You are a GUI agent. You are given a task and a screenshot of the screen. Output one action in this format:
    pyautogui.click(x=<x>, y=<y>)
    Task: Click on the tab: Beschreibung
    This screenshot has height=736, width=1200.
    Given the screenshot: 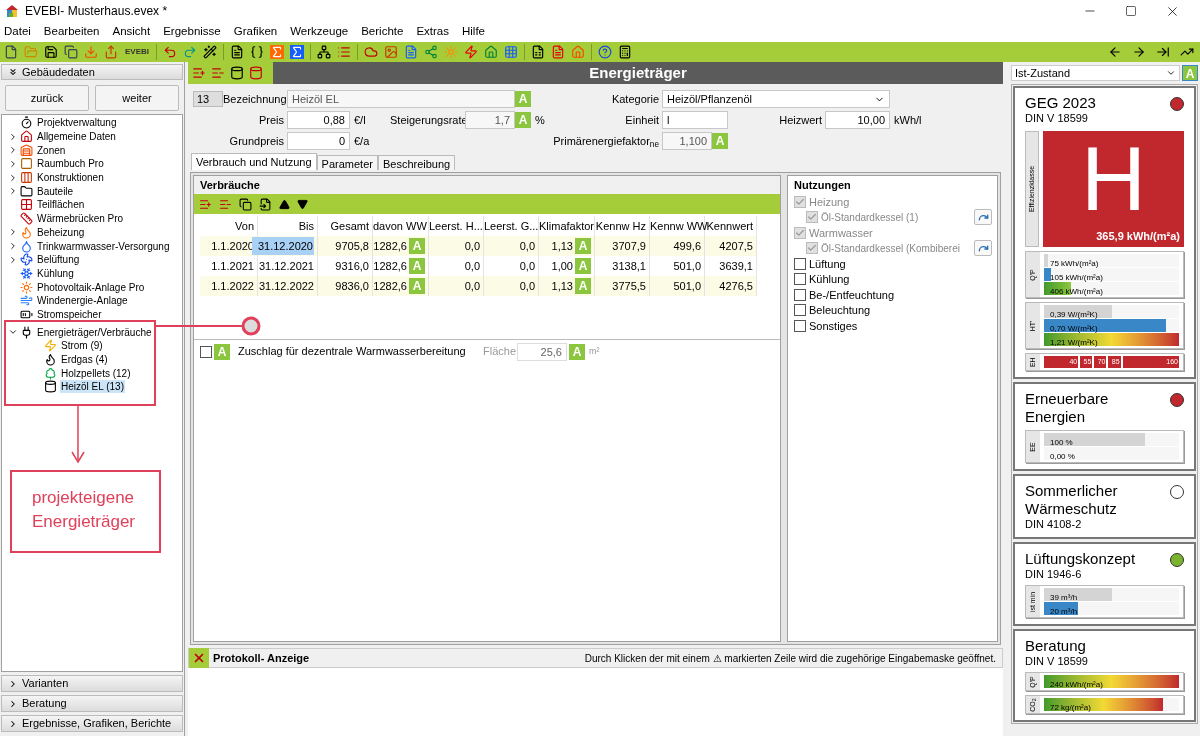 What is the action you would take?
    pyautogui.click(x=416, y=162)
    